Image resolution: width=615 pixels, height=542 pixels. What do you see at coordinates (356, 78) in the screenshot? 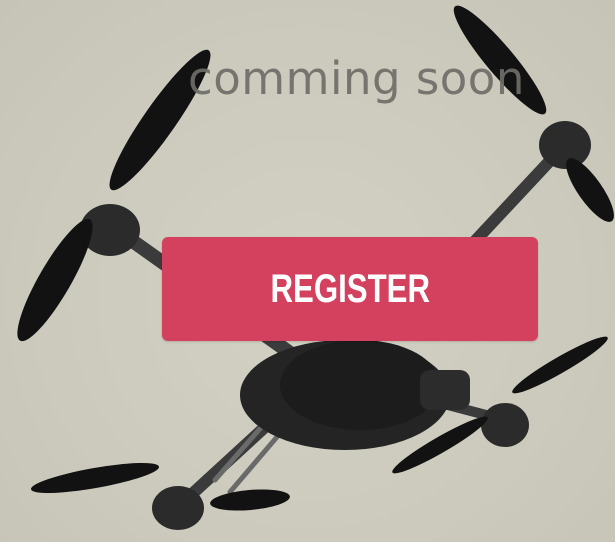
I see `coming-soon-text: comming soon` at bounding box center [356, 78].